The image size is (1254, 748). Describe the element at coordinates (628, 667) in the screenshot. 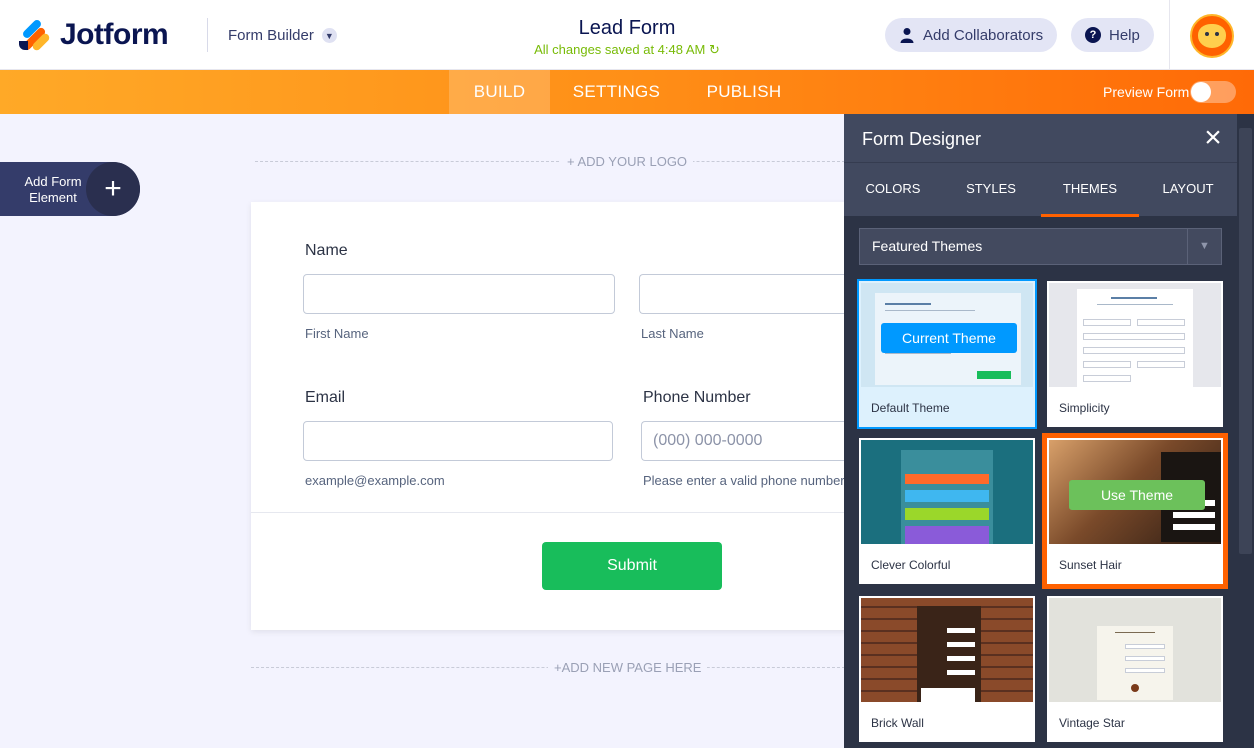

I see `add-new-page-label: +ADD NEW PAGE HERE` at that location.